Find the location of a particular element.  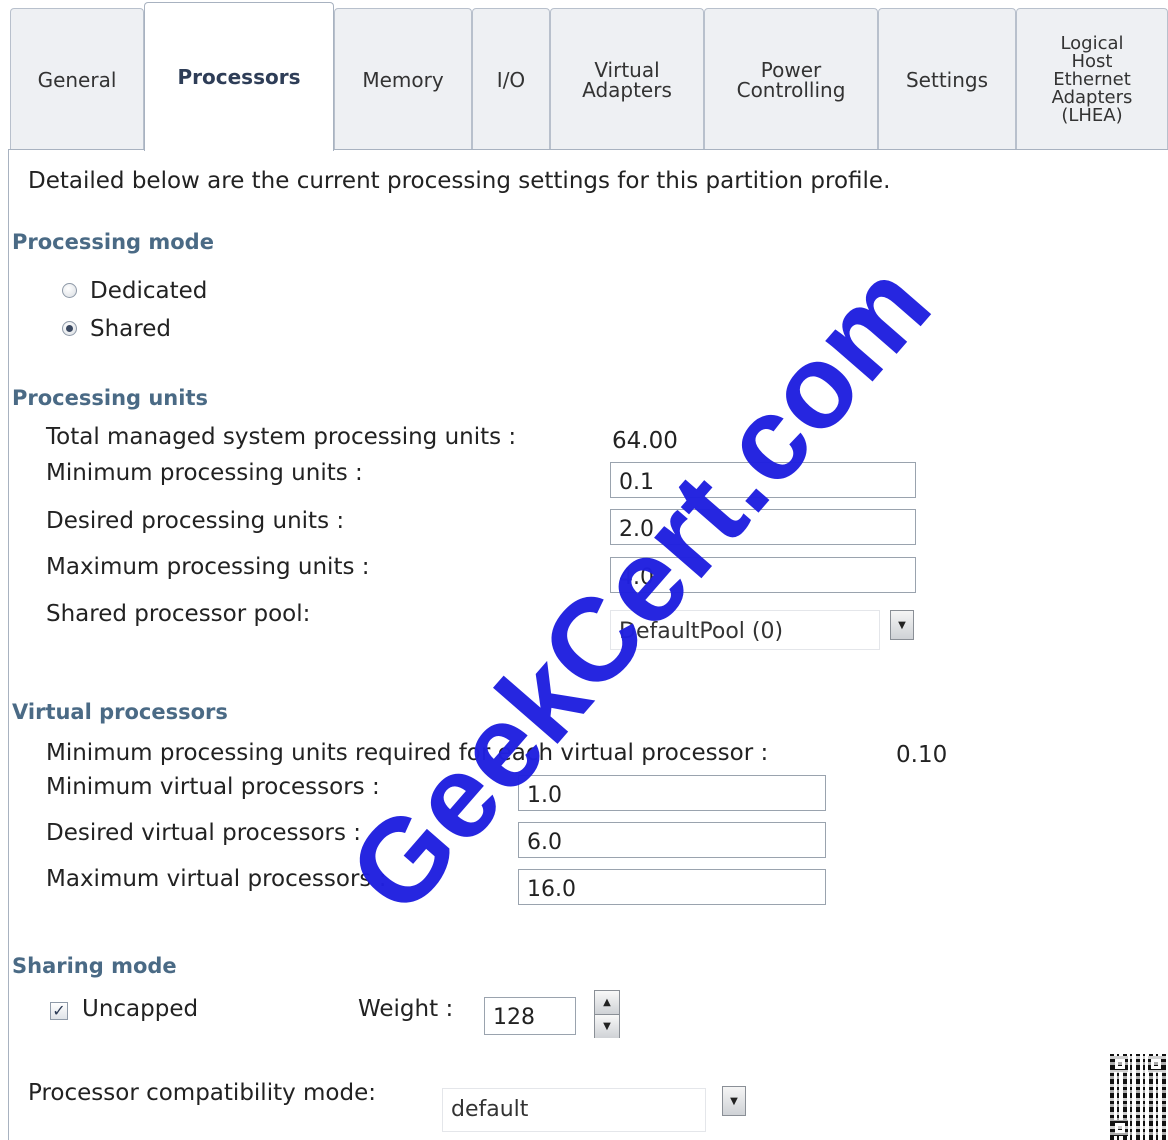

processing-mode-heading: Processing mode is located at coordinates (113, 242).